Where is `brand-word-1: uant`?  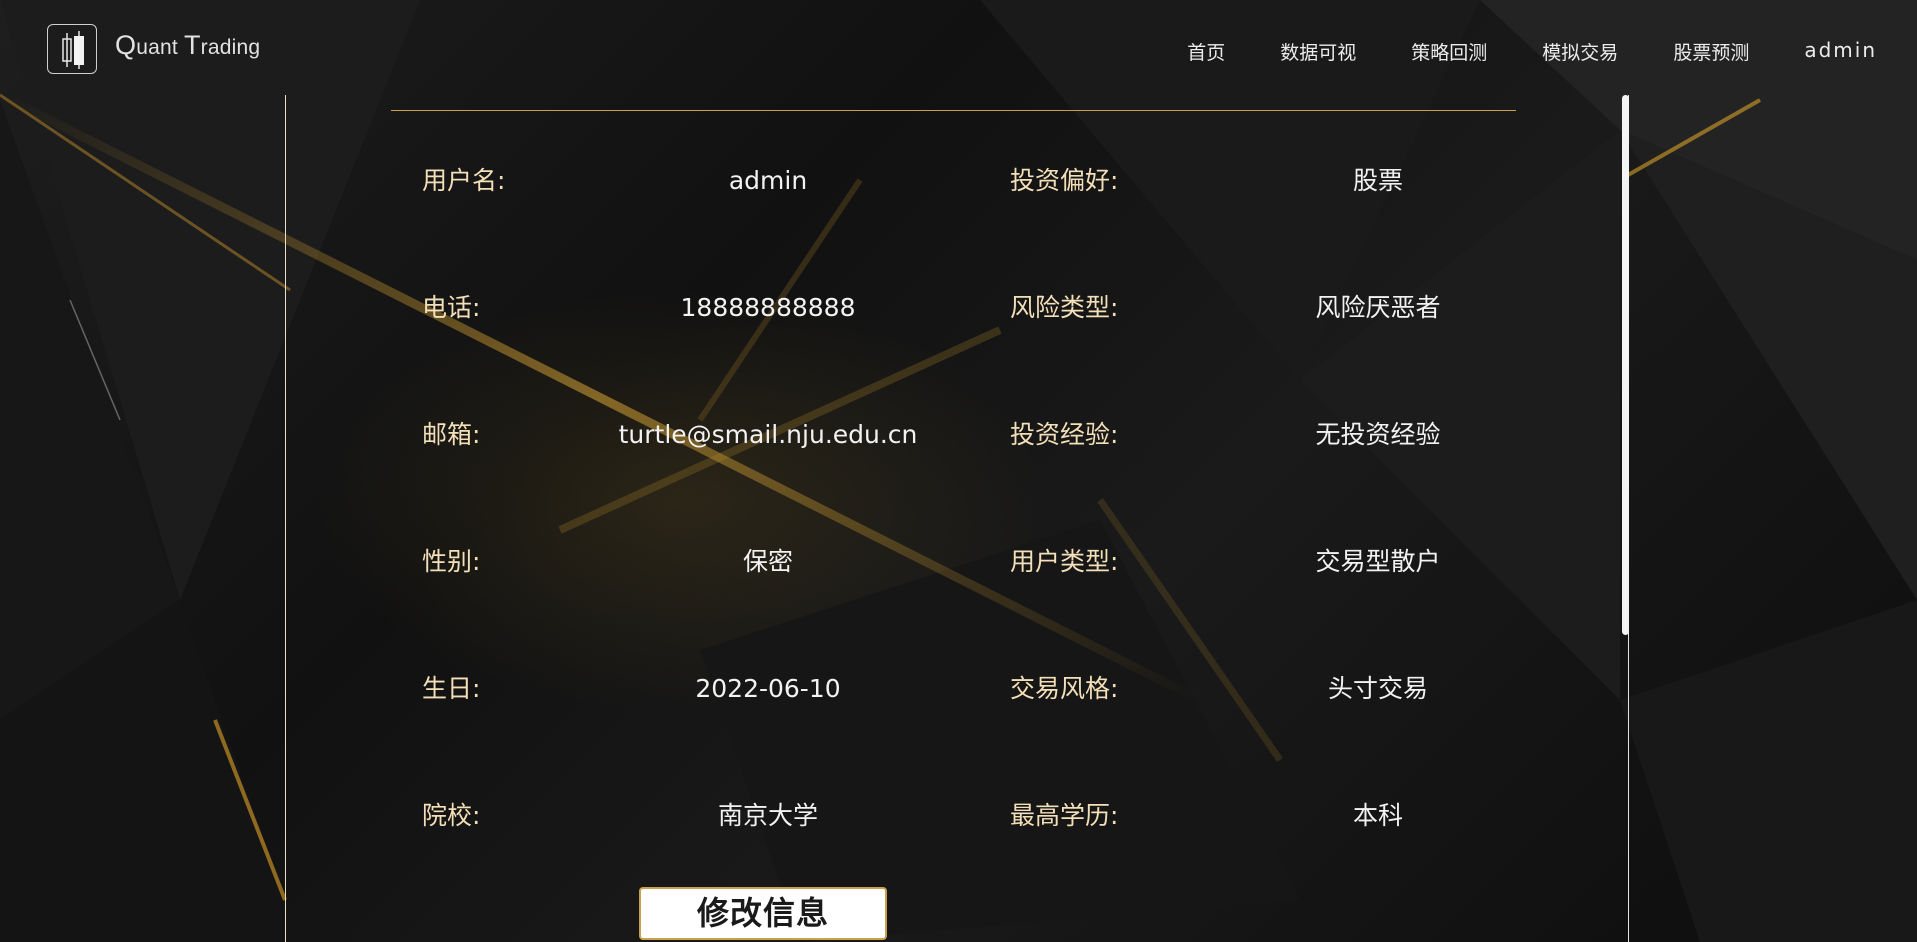
brand-word-1: uant is located at coordinates (157, 47).